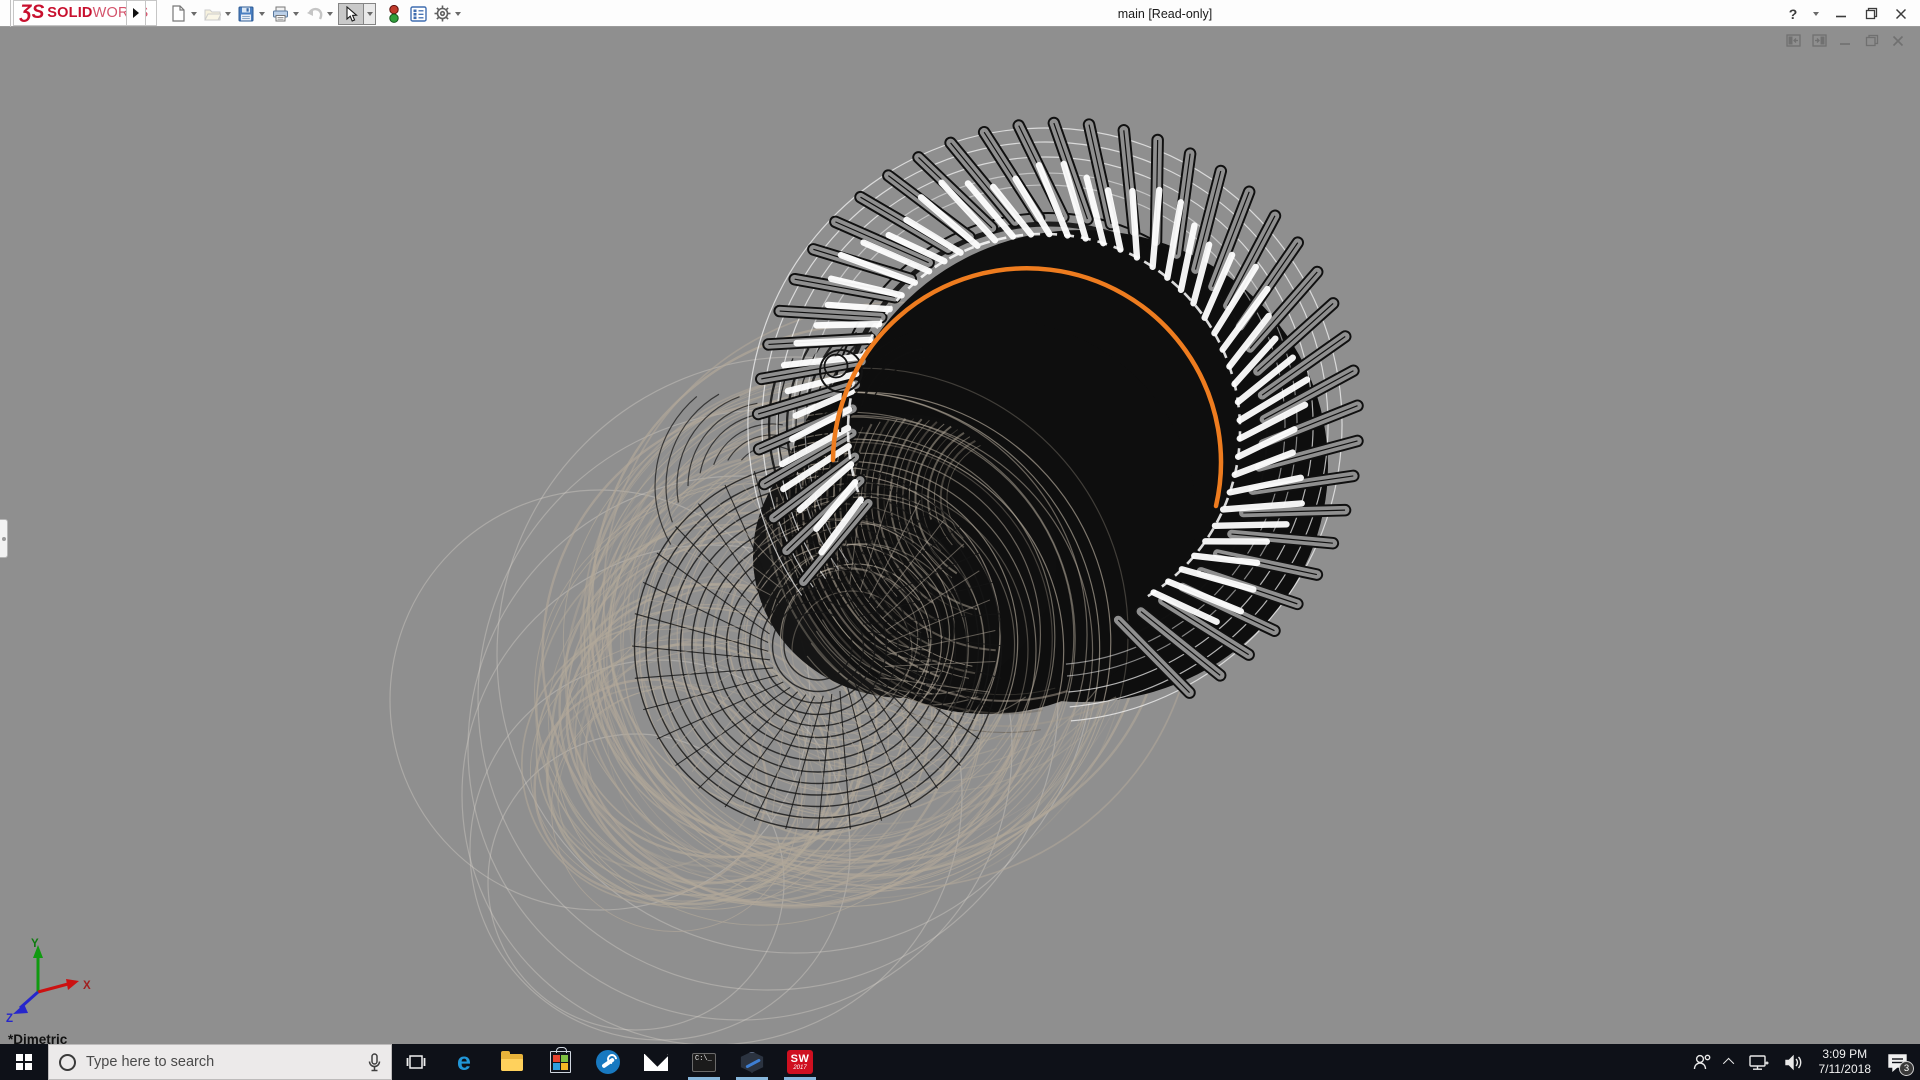 The width and height of the screenshot is (1920, 1080). I want to click on document-window-controls, so click(1845, 40).